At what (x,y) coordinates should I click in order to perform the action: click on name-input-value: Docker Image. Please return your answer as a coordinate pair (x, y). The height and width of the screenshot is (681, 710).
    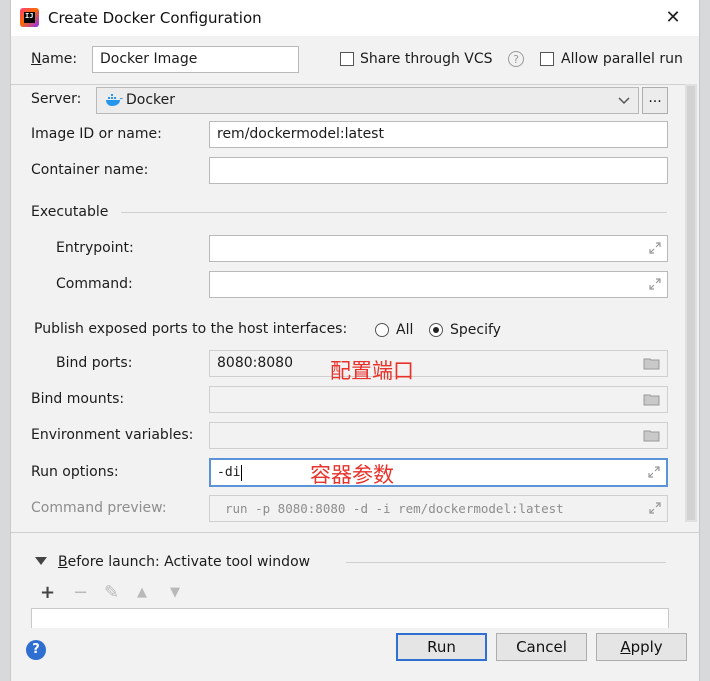
    Looking at the image, I should click on (149, 59).